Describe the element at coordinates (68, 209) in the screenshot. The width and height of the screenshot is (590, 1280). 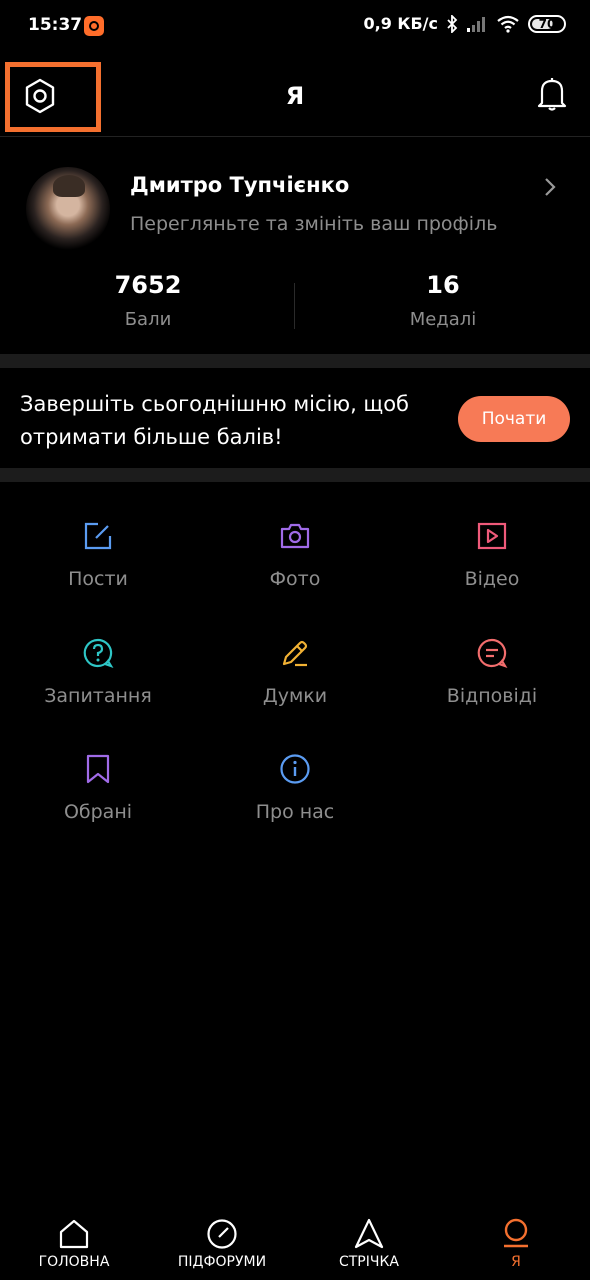
I see `avatar` at that location.